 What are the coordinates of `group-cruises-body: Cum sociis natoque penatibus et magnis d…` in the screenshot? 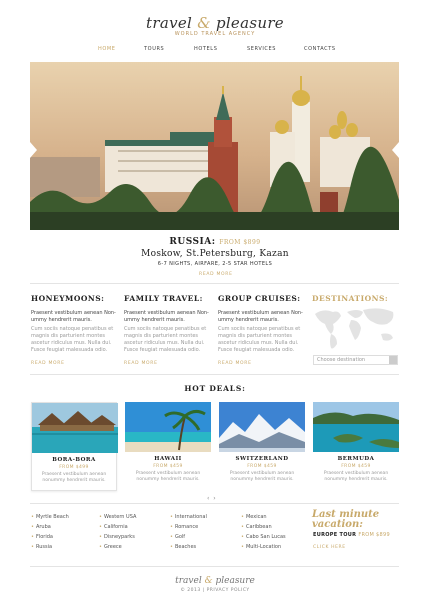 It's located at (259, 339).